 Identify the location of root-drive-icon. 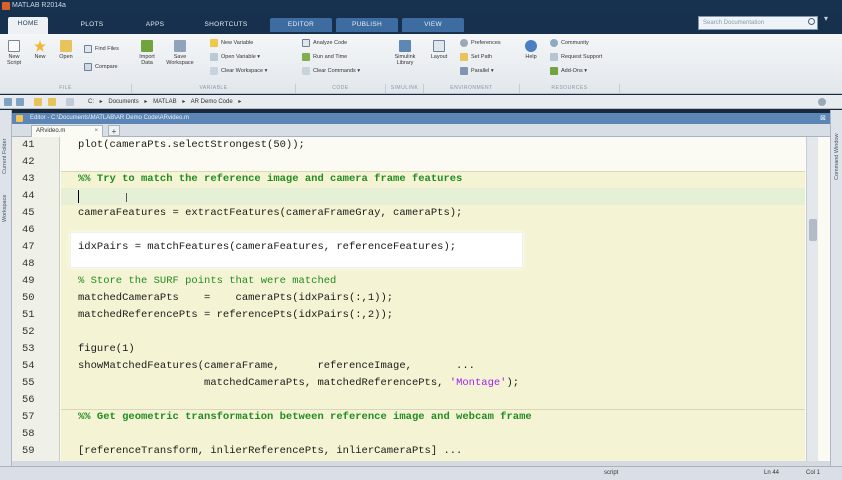
(70, 102).